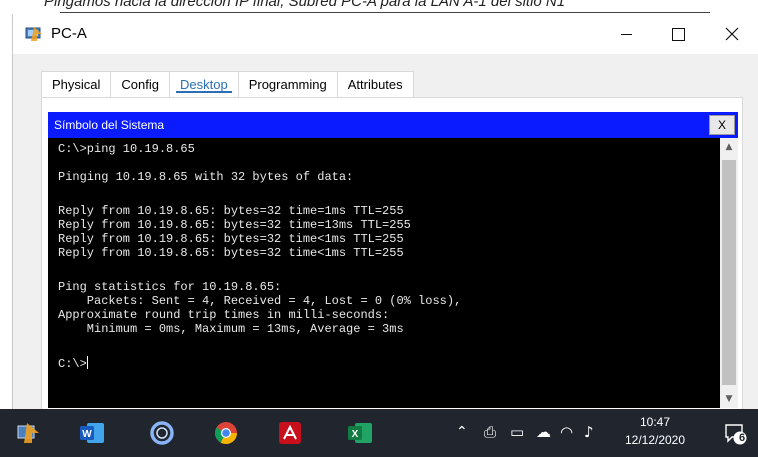 This screenshot has height=457, width=758. I want to click on taskbar-excel: X, so click(360, 433).